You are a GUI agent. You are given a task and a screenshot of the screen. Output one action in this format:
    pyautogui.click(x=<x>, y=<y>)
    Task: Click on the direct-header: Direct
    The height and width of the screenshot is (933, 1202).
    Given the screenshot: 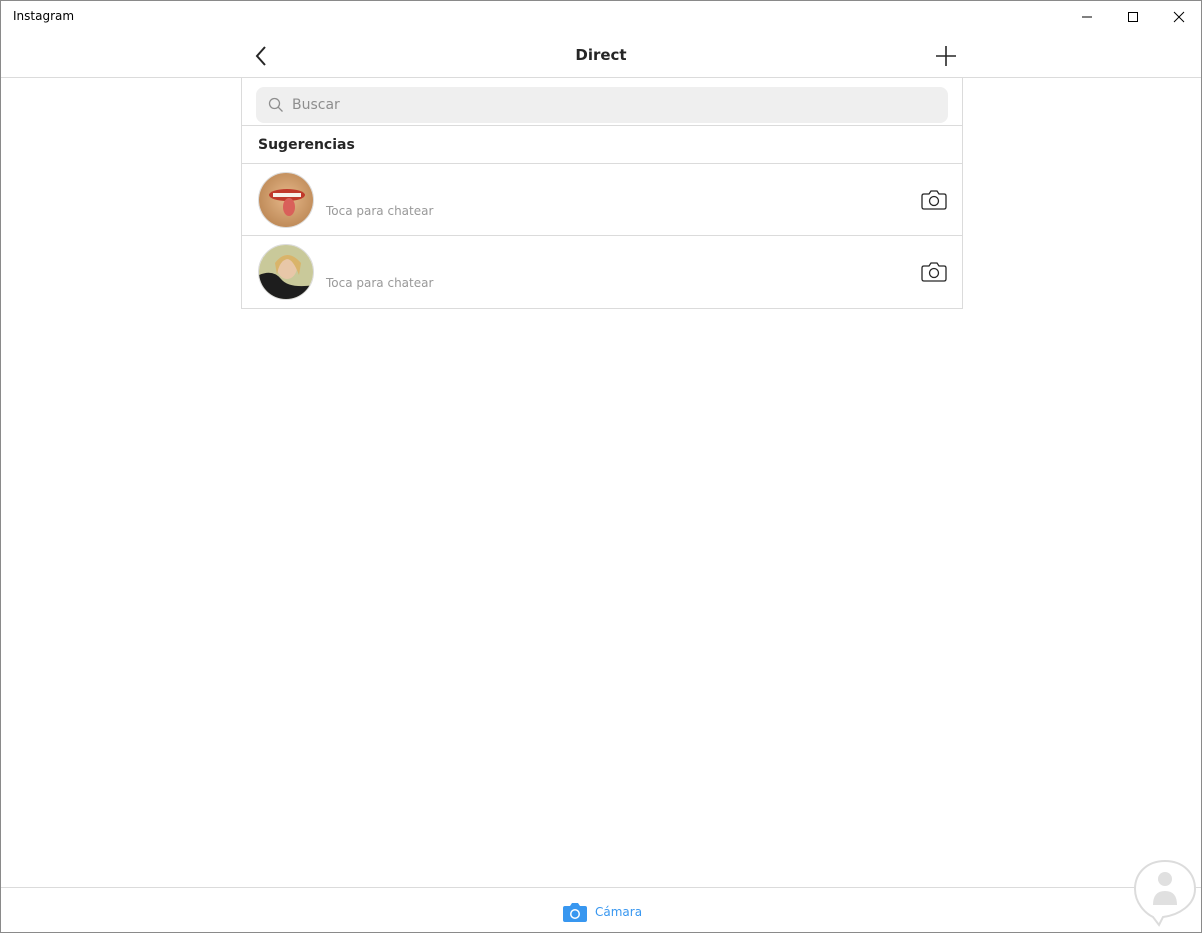 What is the action you would take?
    pyautogui.click(x=601, y=55)
    